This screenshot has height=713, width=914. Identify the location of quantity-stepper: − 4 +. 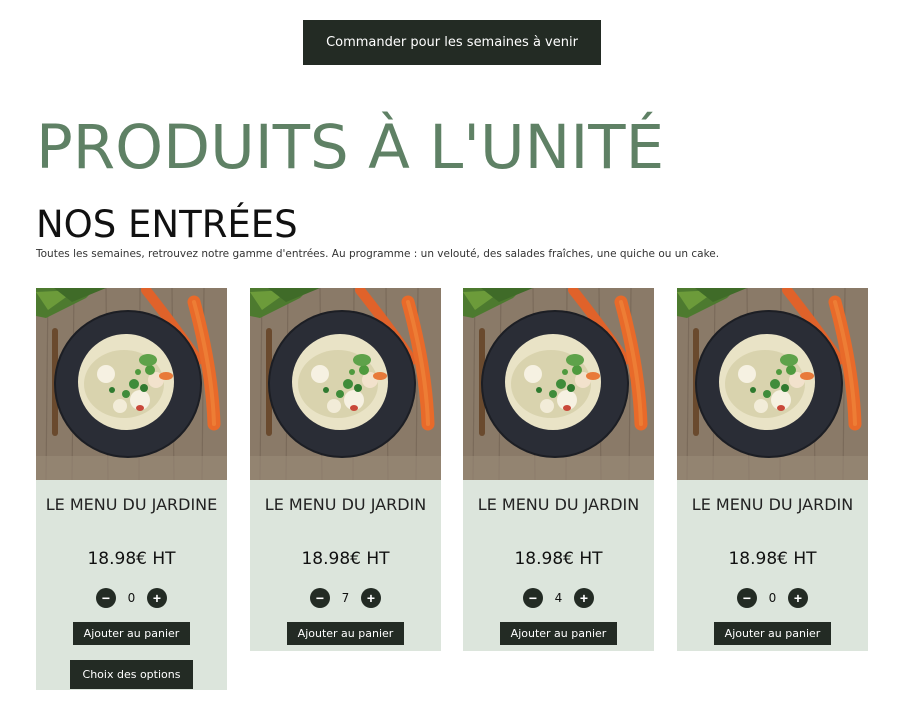
(558, 598).